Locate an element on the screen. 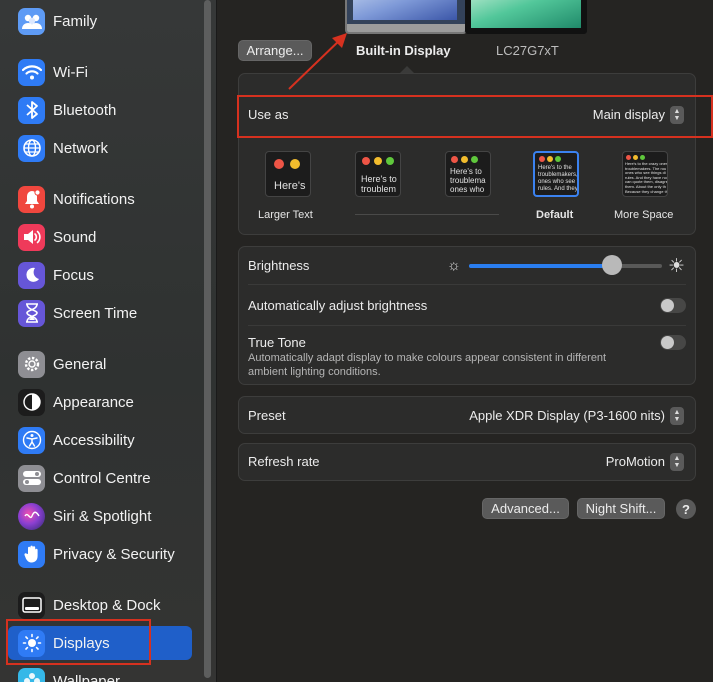 The width and height of the screenshot is (713, 682). resolution-option-2: Here's to troublem is located at coordinates (378, 174).